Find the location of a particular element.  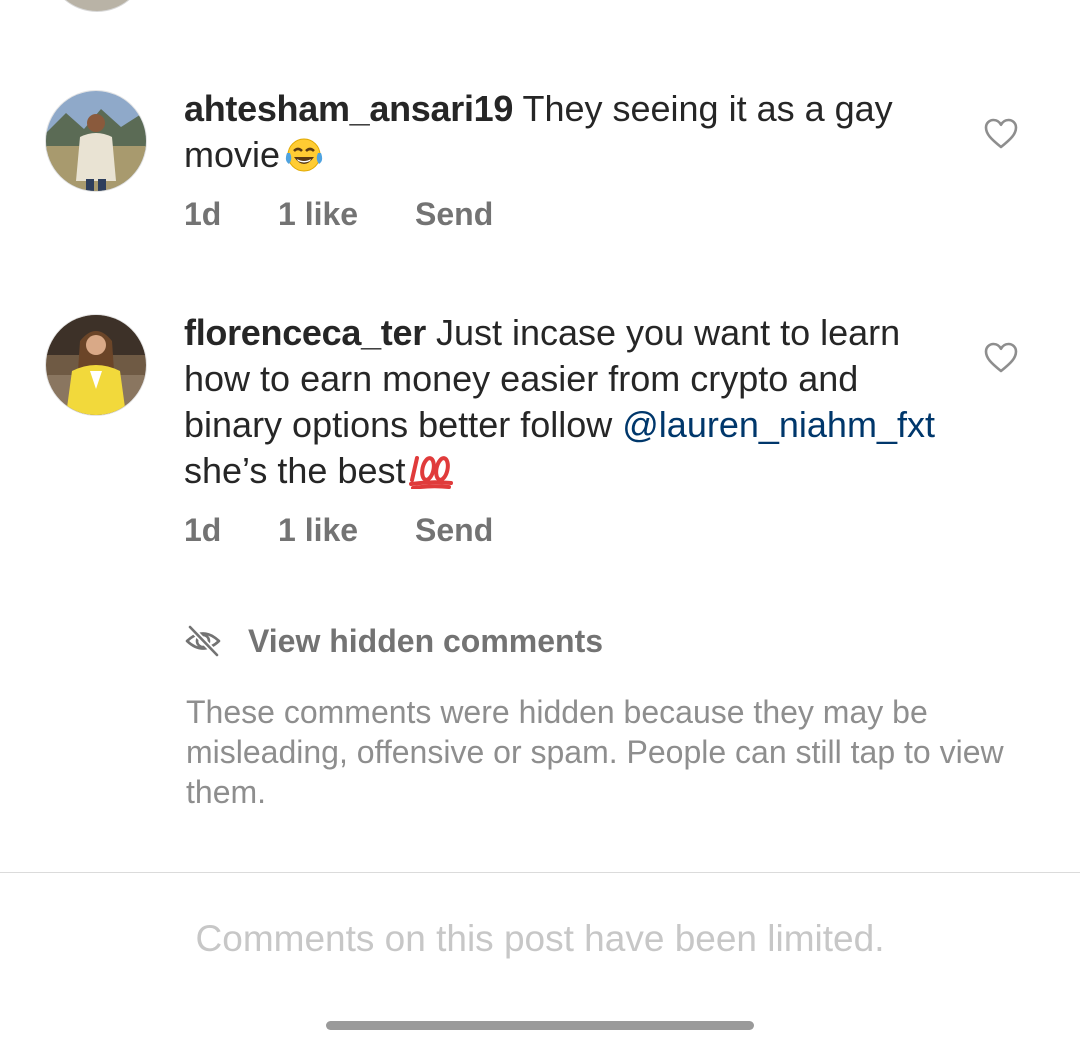

comment-content-end: she’s the best is located at coordinates (295, 470).